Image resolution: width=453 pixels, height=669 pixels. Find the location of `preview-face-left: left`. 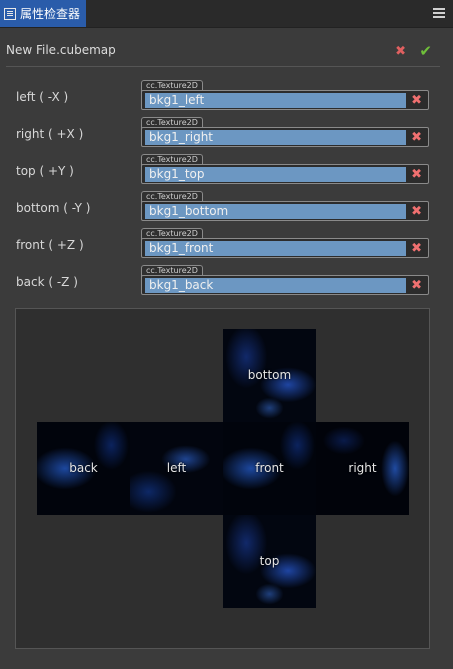

preview-face-left: left is located at coordinates (176, 468).